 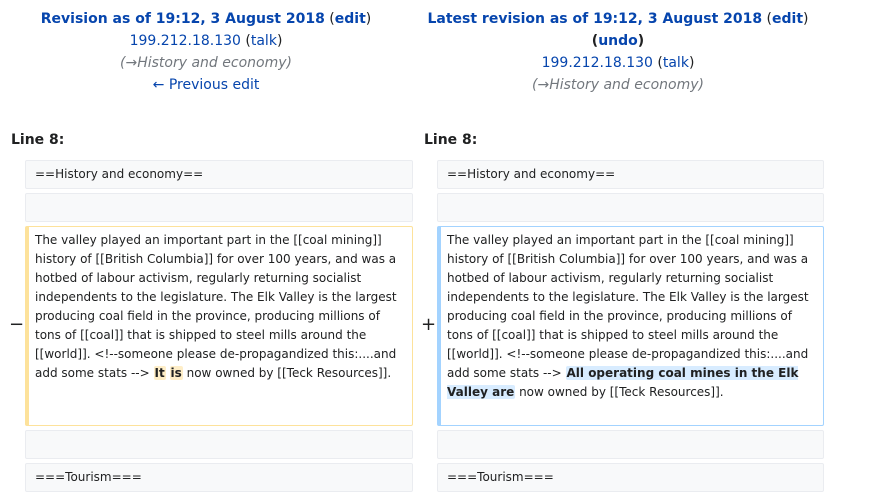 What do you see at coordinates (543, 85) in the screenshot?
I see `right-summary-arrow: →` at bounding box center [543, 85].